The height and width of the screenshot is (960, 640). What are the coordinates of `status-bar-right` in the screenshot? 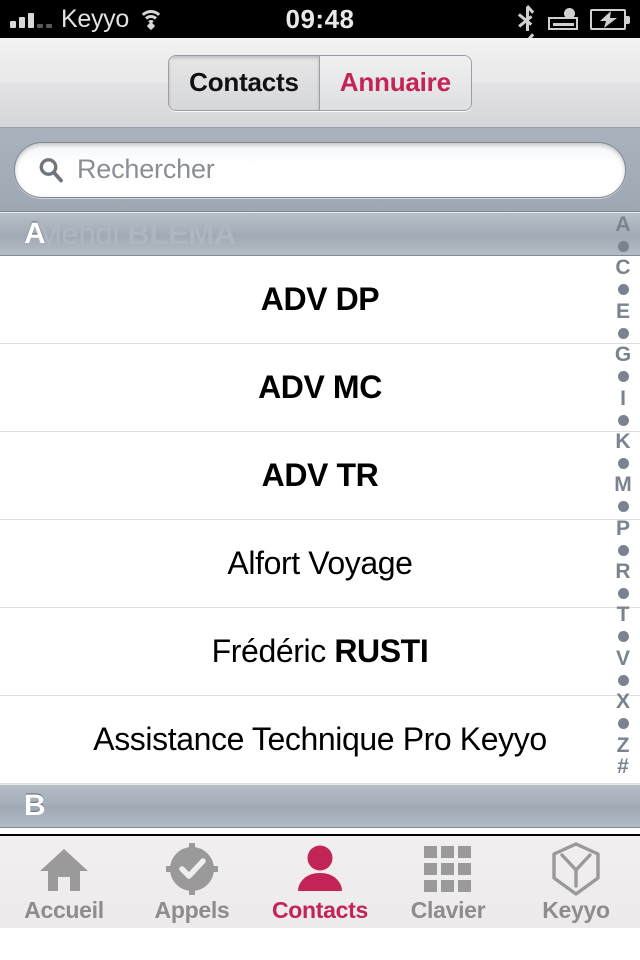 It's located at (574, 23).